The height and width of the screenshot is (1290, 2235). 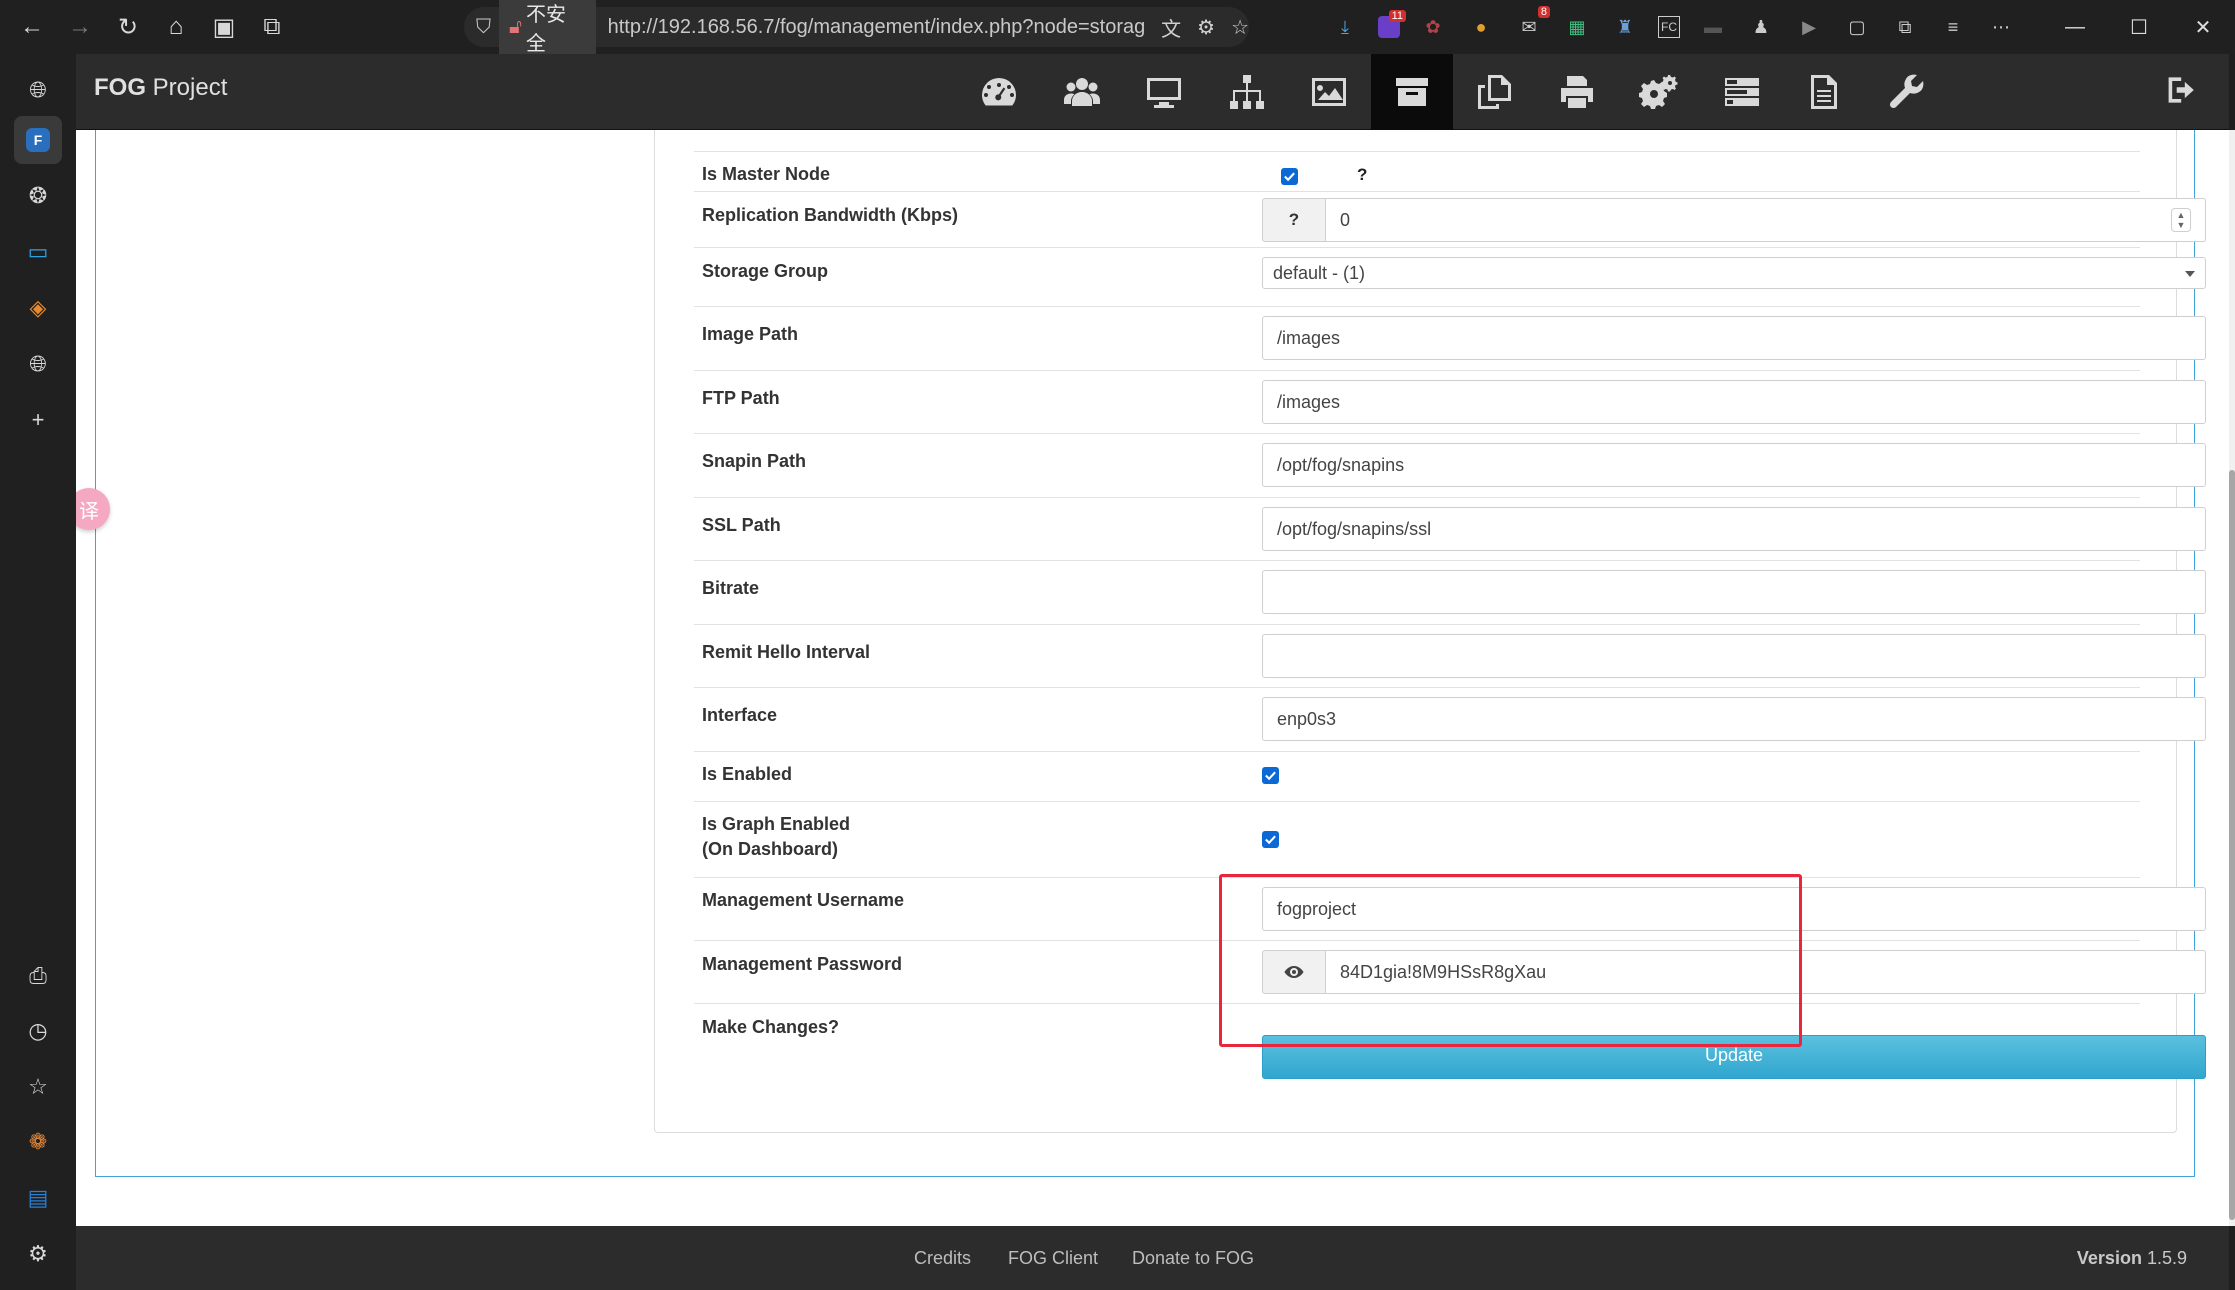 What do you see at coordinates (786, 652) in the screenshot?
I see `remit-hello-interval-label: Remit Hello Interval` at bounding box center [786, 652].